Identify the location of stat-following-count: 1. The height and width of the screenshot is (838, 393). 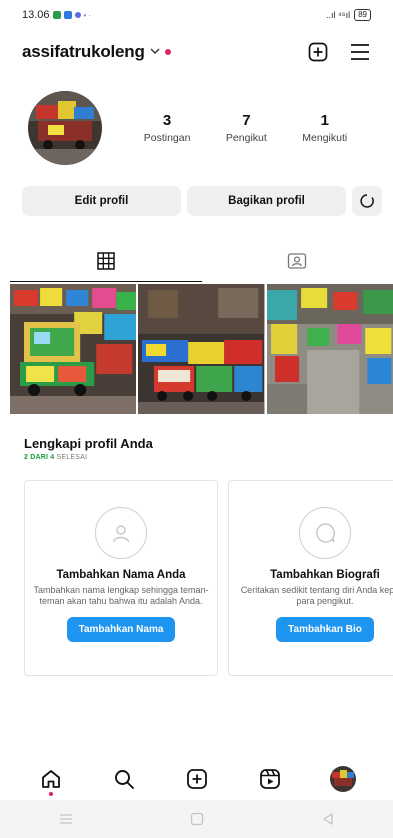
(324, 120).